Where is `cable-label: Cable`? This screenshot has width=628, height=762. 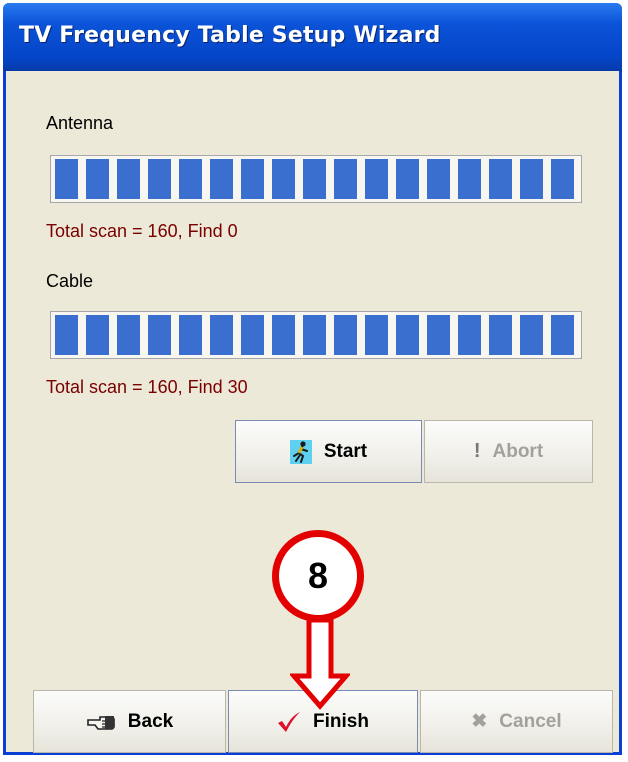 cable-label: Cable is located at coordinates (70, 281).